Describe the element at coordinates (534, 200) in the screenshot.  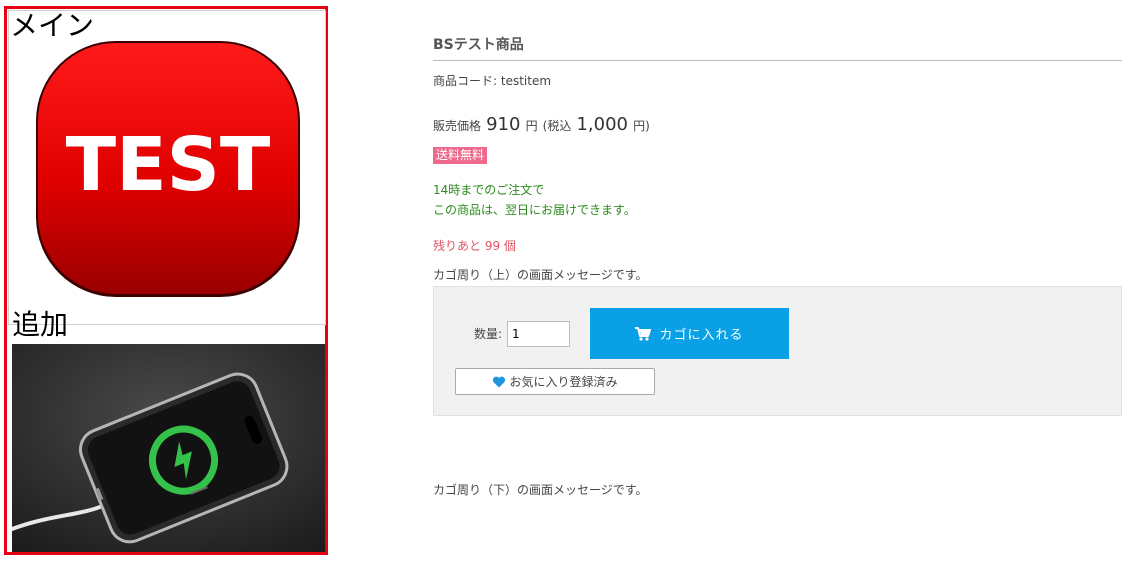
I see `shipping-notice: 14時までのご注文で この商品は、翌日にお届けできます。` at that location.